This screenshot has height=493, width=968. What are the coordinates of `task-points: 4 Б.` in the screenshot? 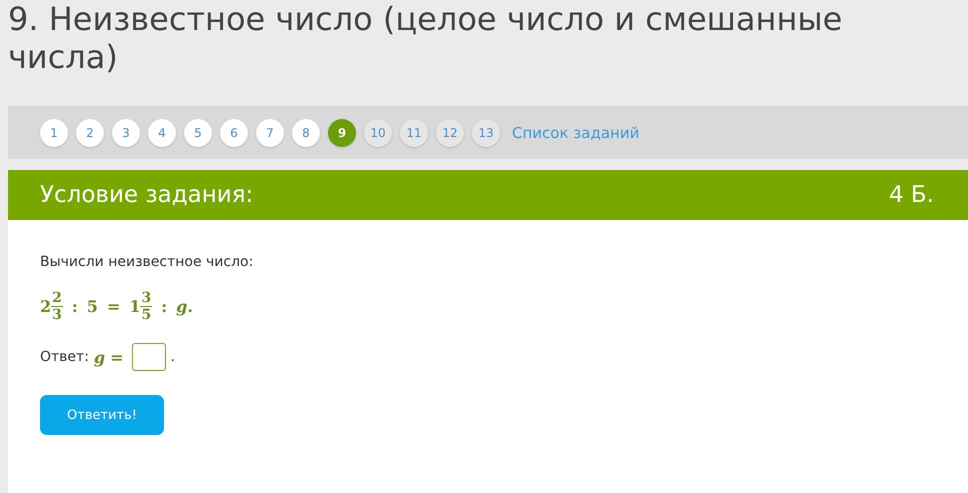 It's located at (911, 195).